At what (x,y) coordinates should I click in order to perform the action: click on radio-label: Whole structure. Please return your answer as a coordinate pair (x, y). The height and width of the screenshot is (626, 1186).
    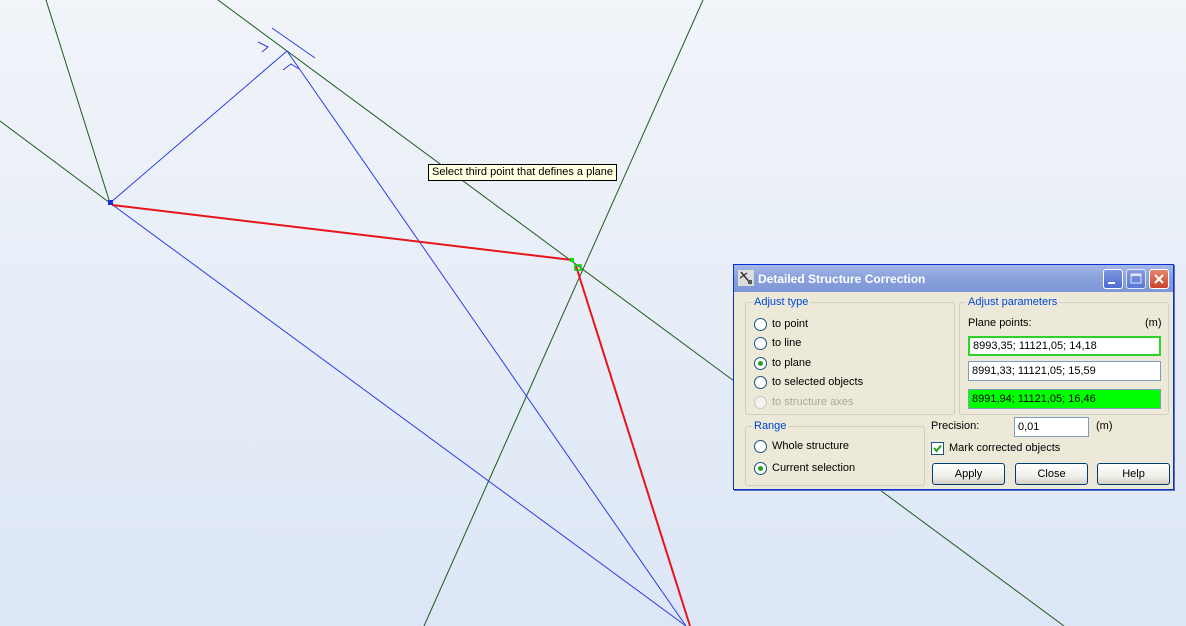
    Looking at the image, I should click on (811, 446).